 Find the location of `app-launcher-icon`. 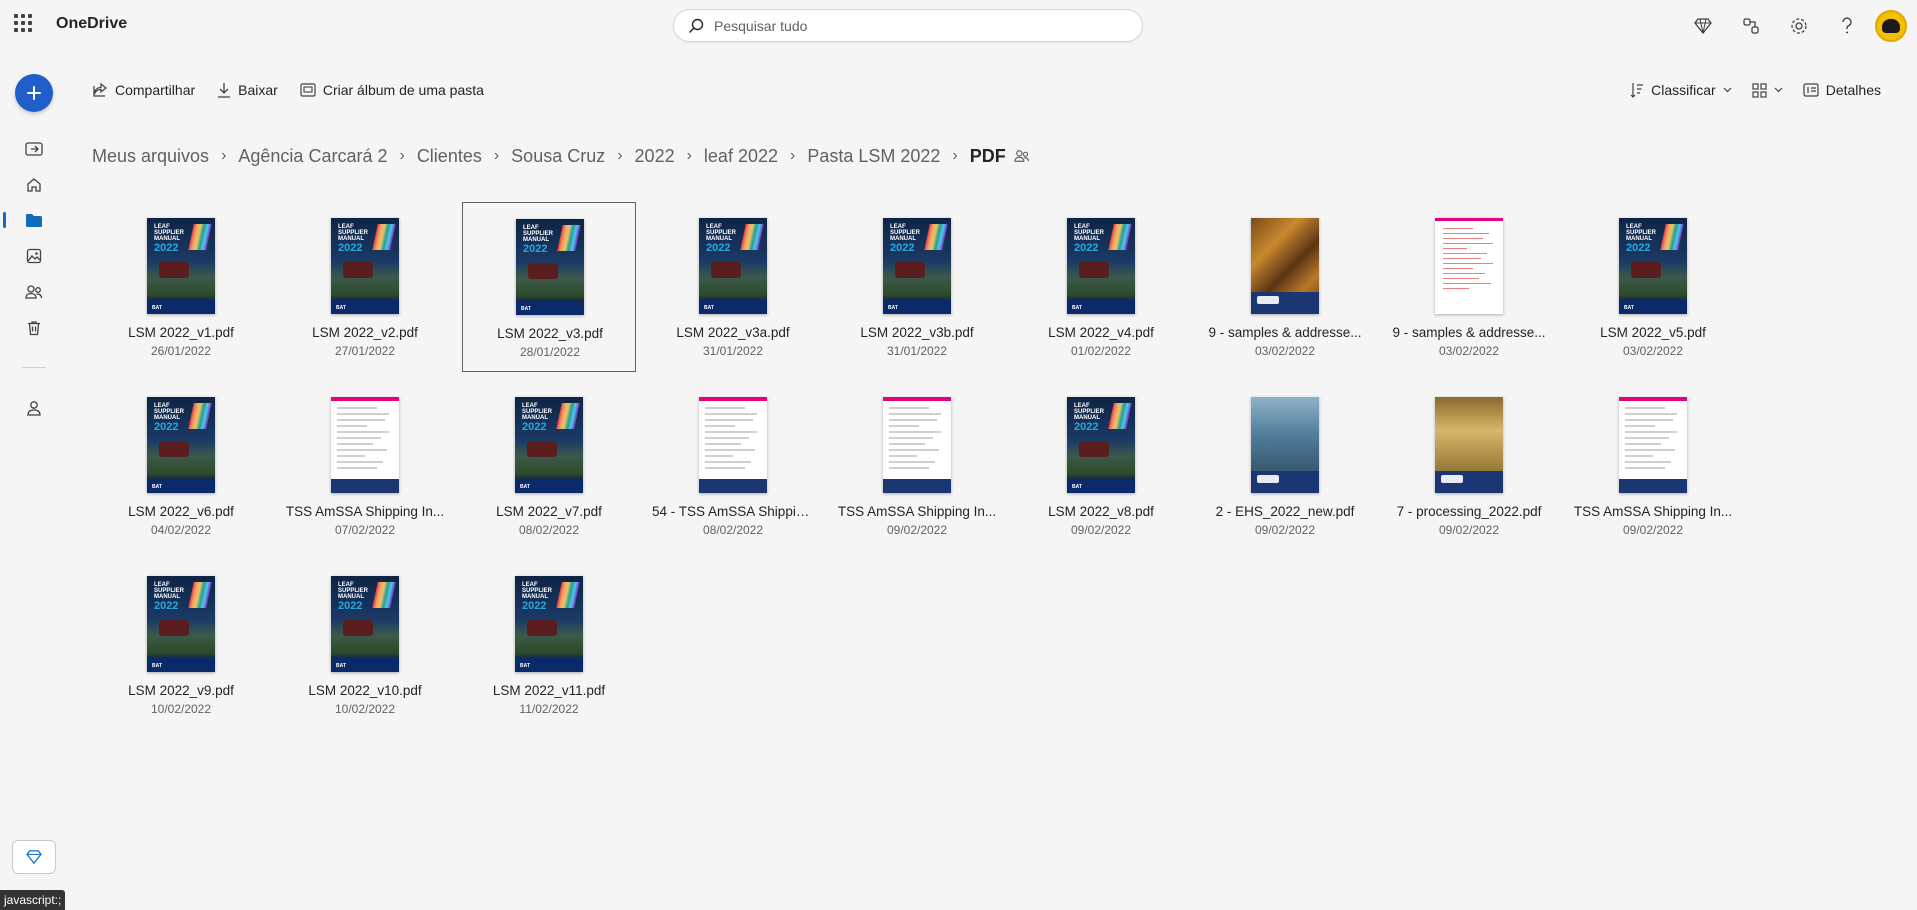

app-launcher-icon is located at coordinates (23, 23).